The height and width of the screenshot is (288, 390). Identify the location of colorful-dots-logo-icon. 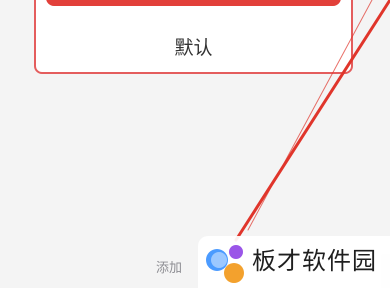
(225, 264).